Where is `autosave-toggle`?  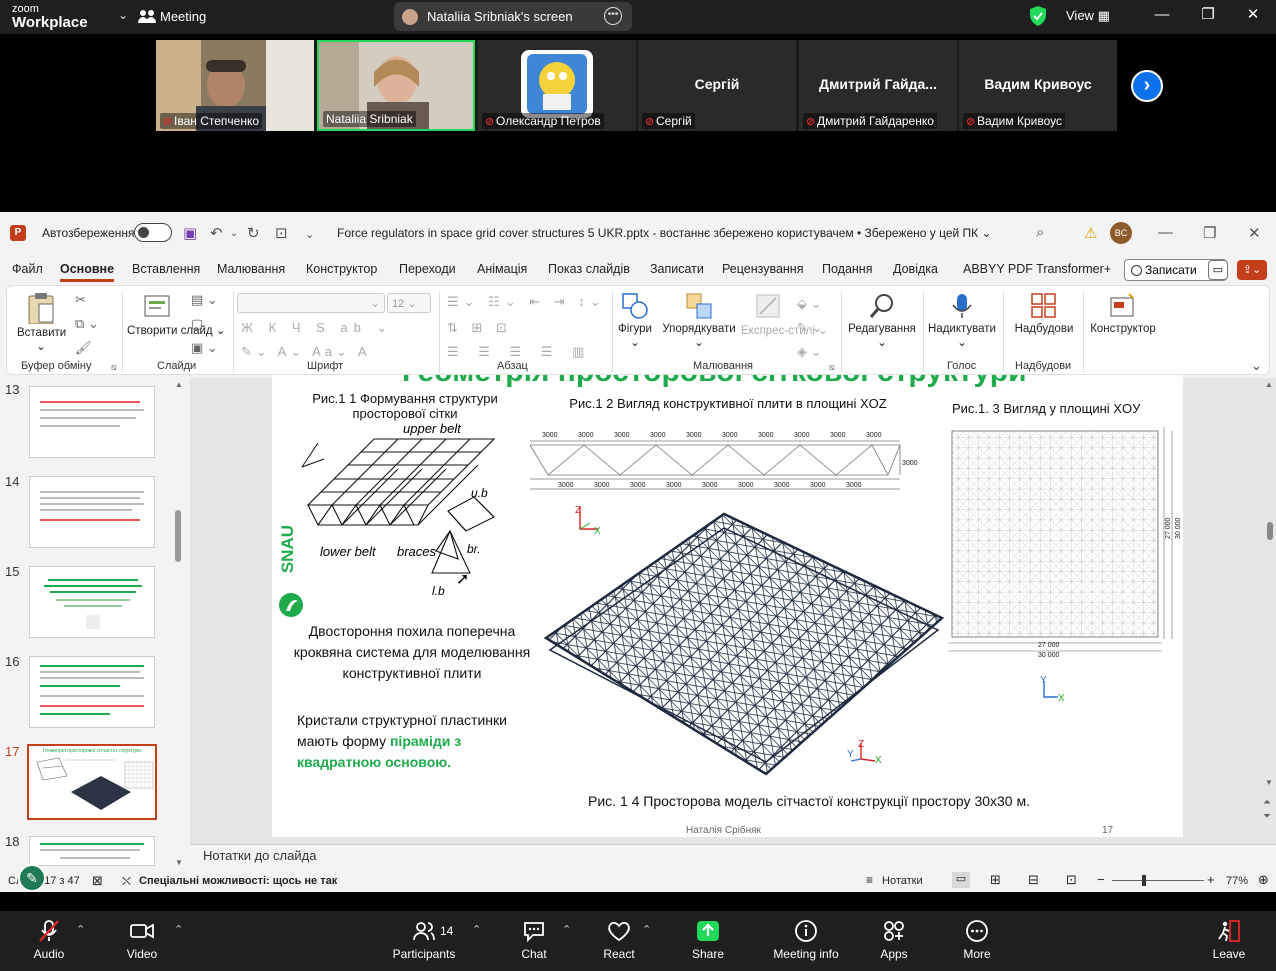 autosave-toggle is located at coordinates (153, 232).